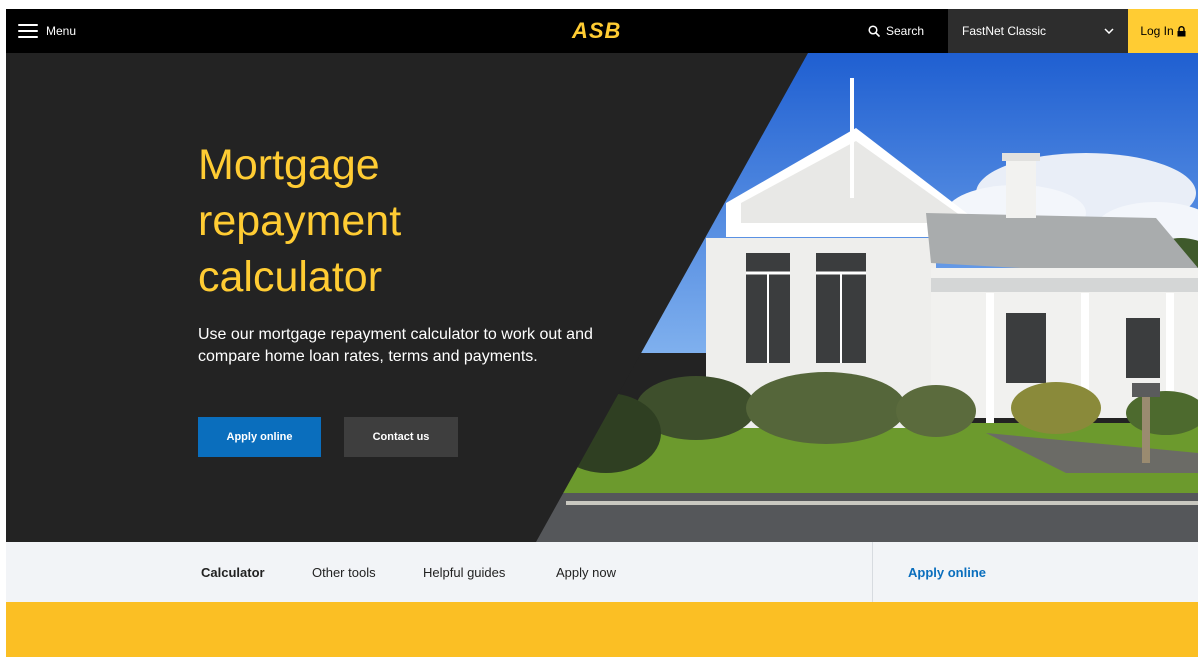 This screenshot has height=657, width=1198. What do you see at coordinates (602, 629) in the screenshot?
I see `yellow-band` at bounding box center [602, 629].